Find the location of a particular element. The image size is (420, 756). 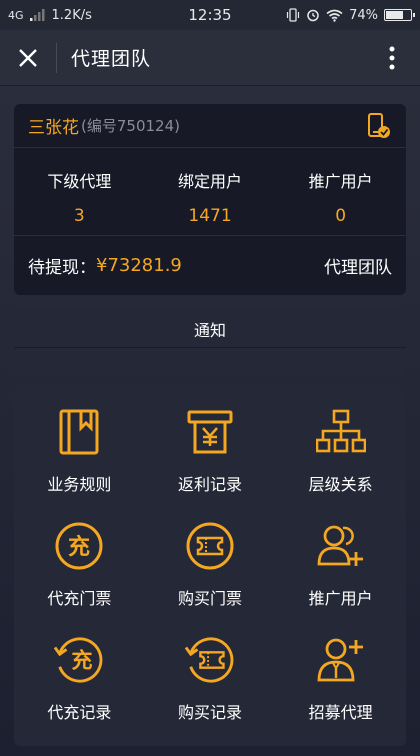

recharge-history-icon: 充 is located at coordinates (78, 660).